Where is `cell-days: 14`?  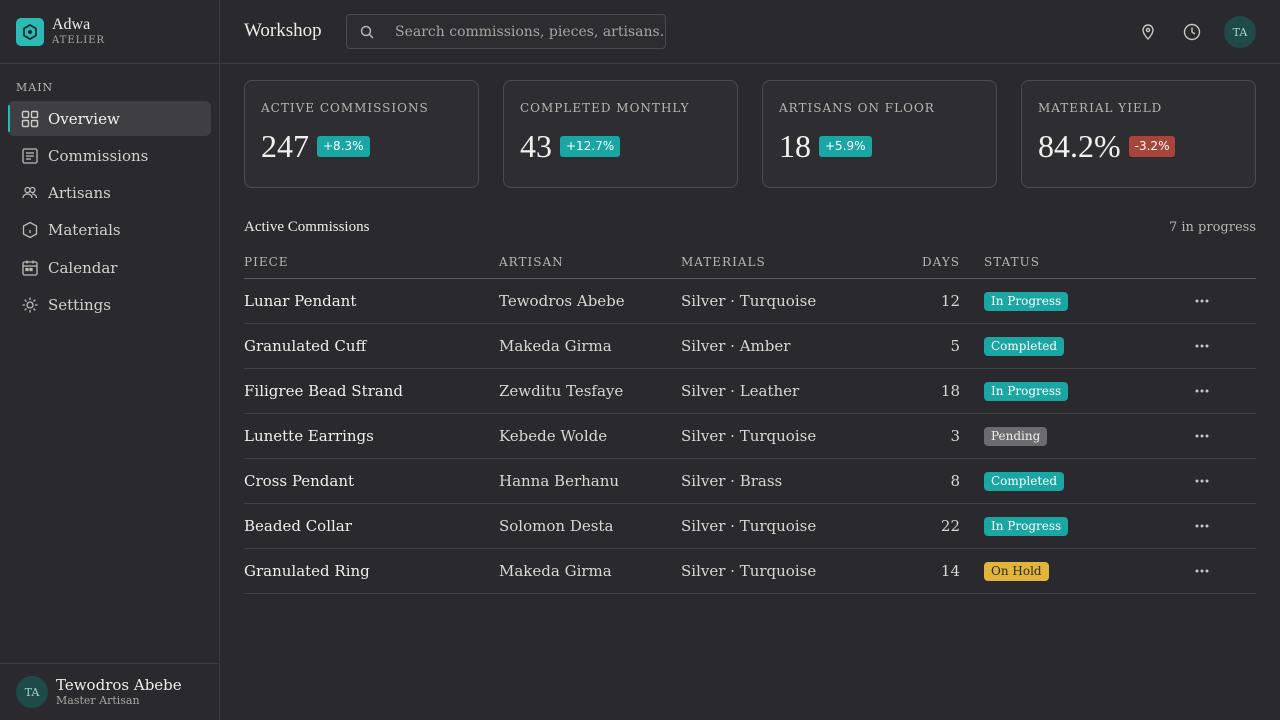
cell-days: 14 is located at coordinates (943, 571).